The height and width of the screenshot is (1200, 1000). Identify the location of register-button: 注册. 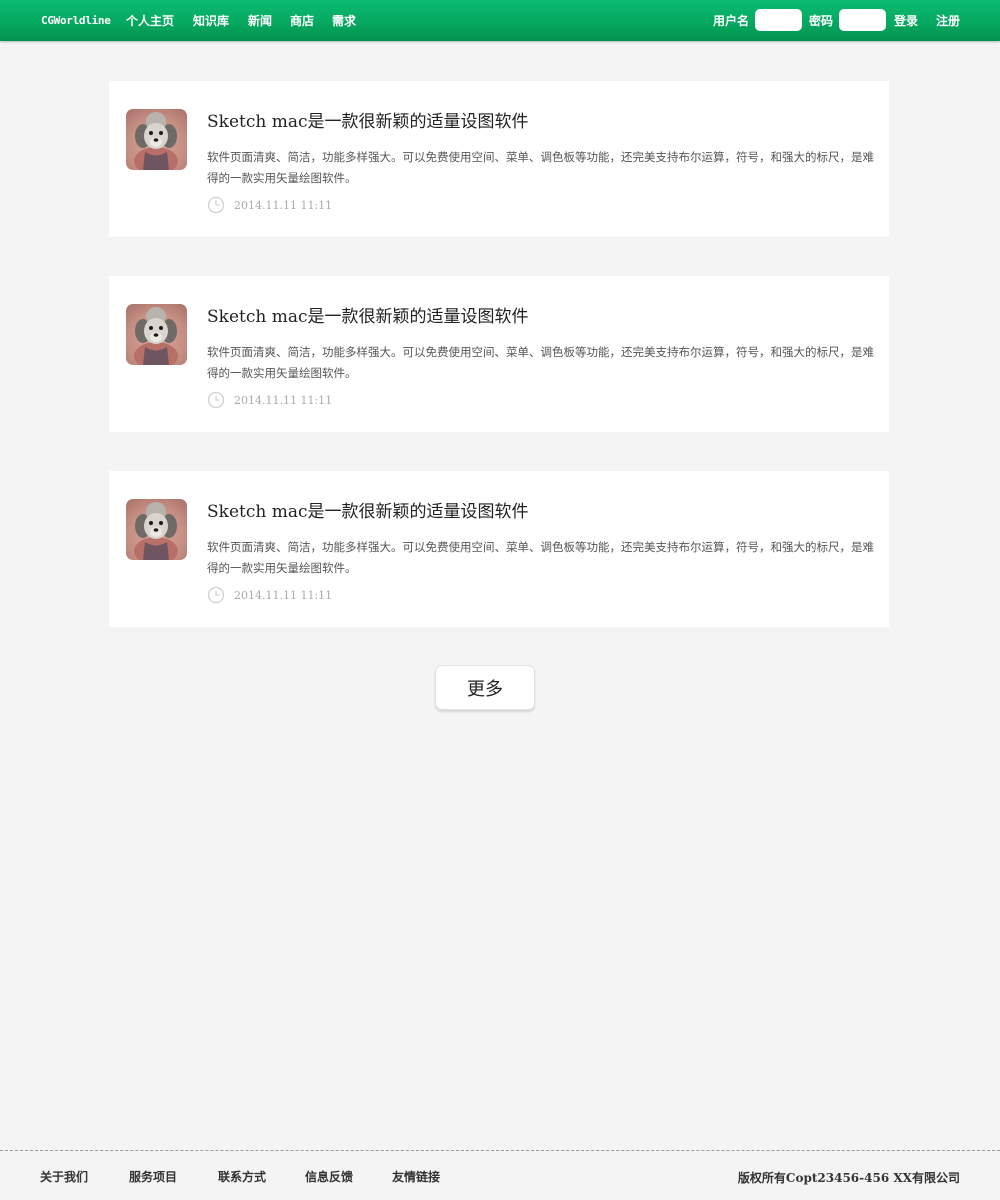
(948, 20).